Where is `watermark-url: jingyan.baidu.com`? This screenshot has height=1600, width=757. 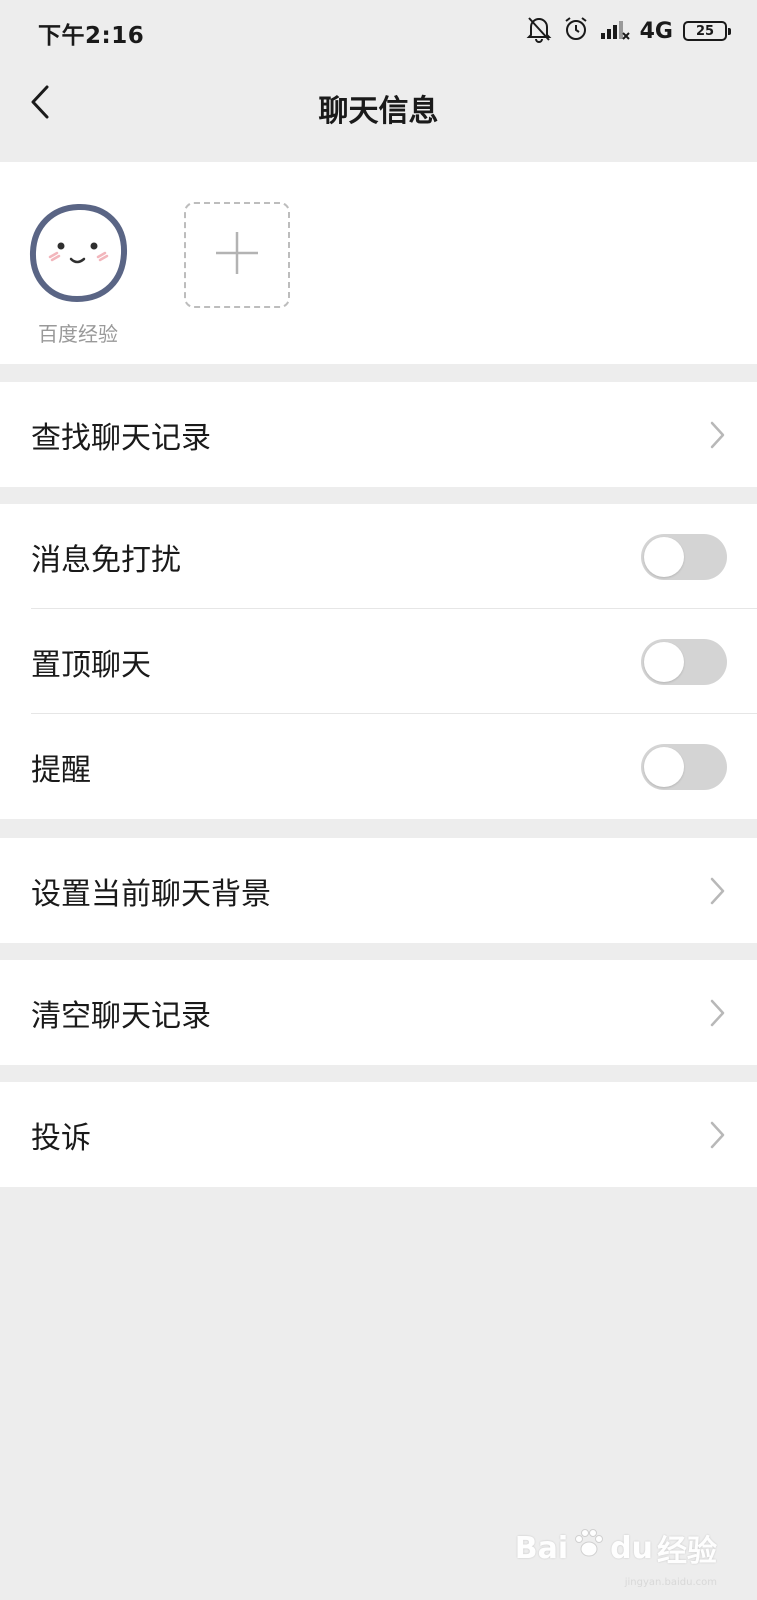 watermark-url: jingyan.baidu.com is located at coordinates (670, 1582).